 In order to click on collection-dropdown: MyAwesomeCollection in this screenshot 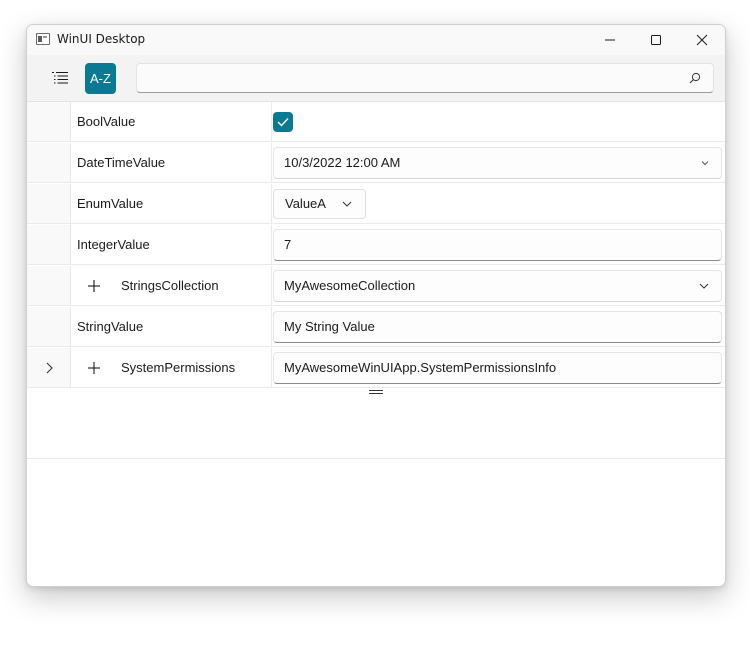, I will do `click(497, 286)`.